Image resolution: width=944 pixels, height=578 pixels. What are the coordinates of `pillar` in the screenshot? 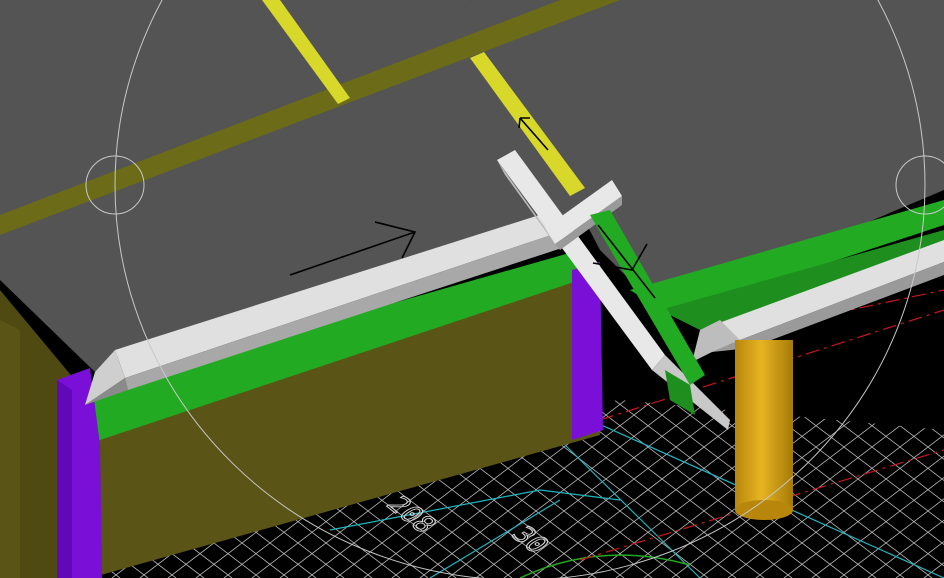 It's located at (764, 430).